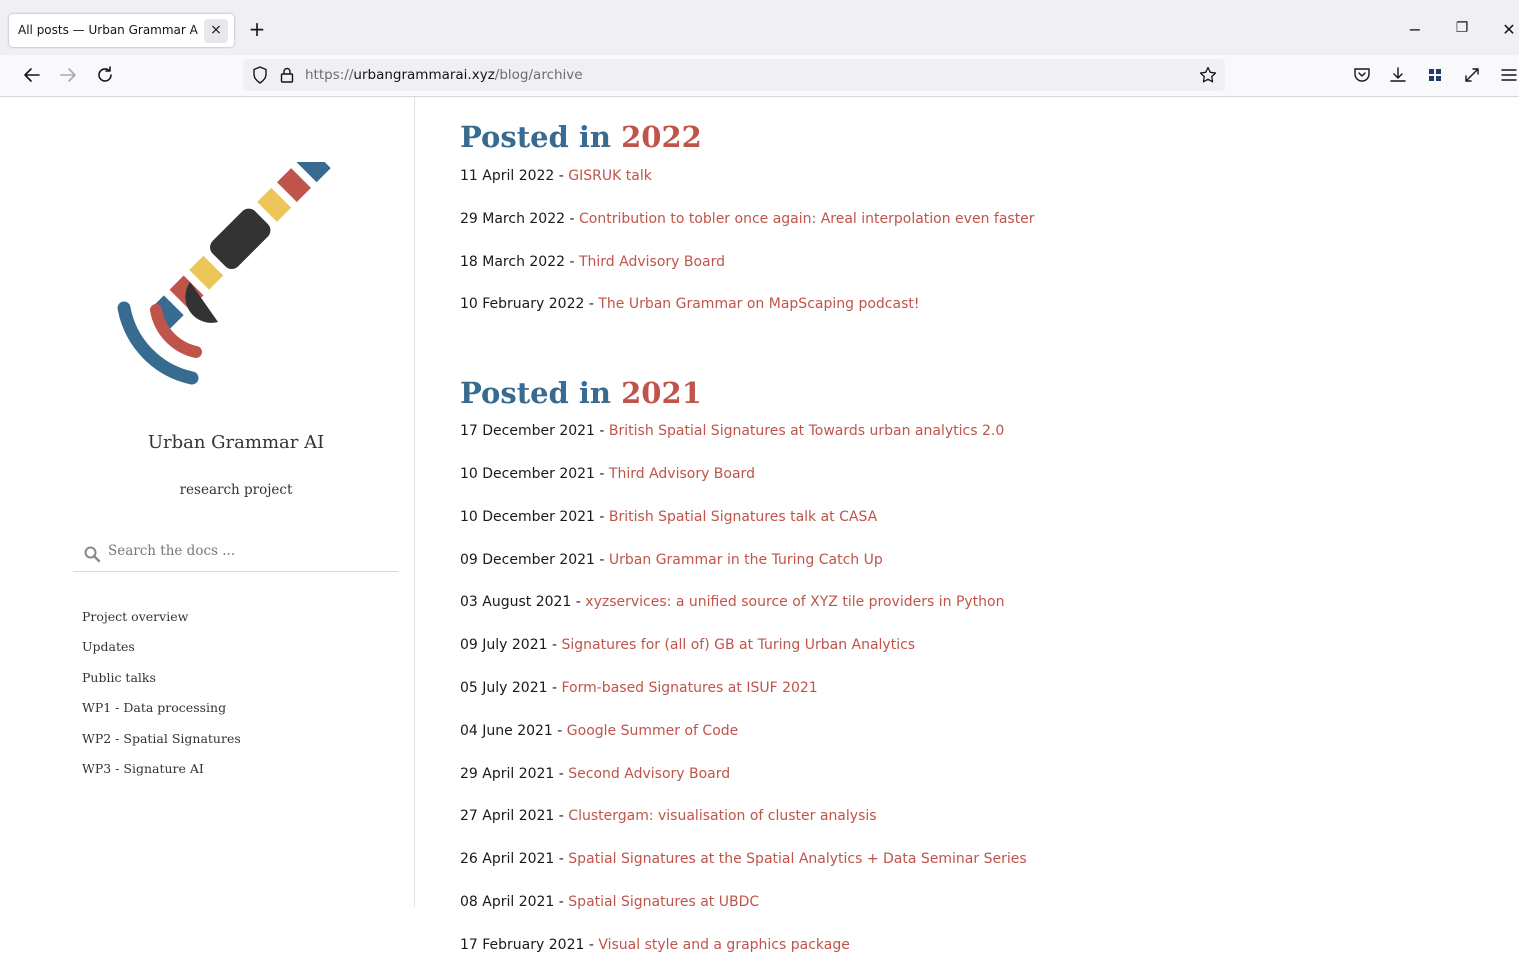 The width and height of the screenshot is (1519, 978). Describe the element at coordinates (161, 622) in the screenshot. I see `sidebar-item-project-overview: Project overview` at that location.